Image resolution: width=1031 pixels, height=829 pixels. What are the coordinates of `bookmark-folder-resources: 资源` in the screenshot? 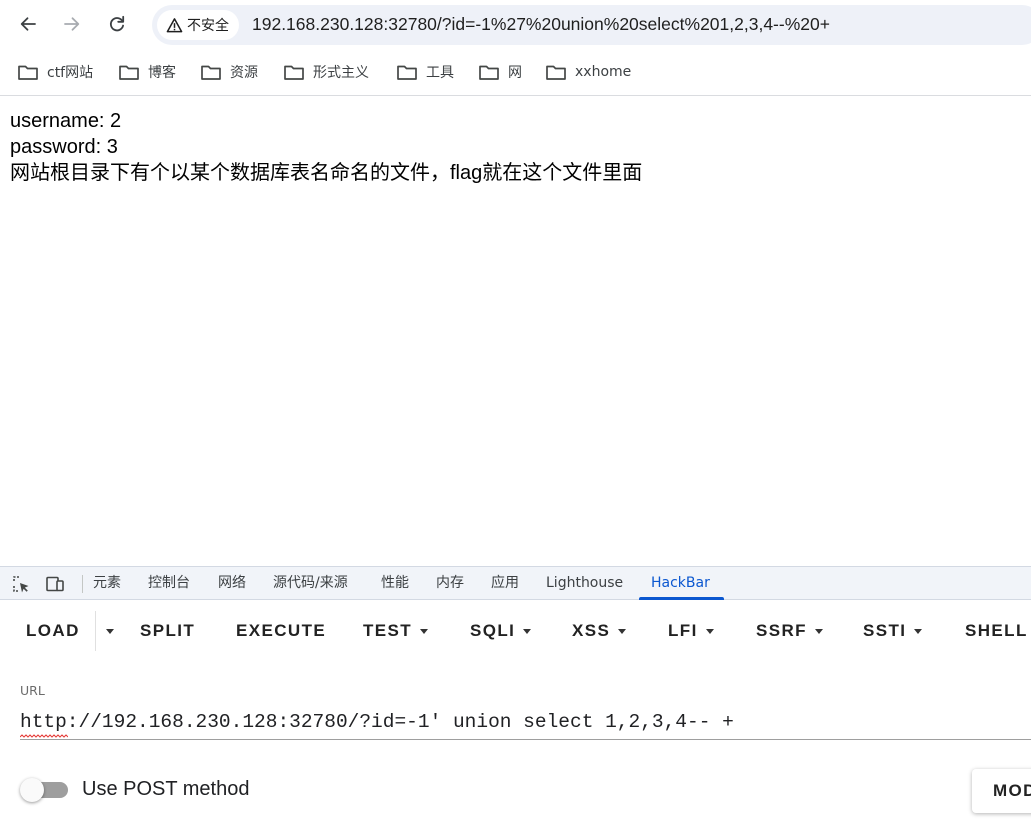 It's located at (229, 72).